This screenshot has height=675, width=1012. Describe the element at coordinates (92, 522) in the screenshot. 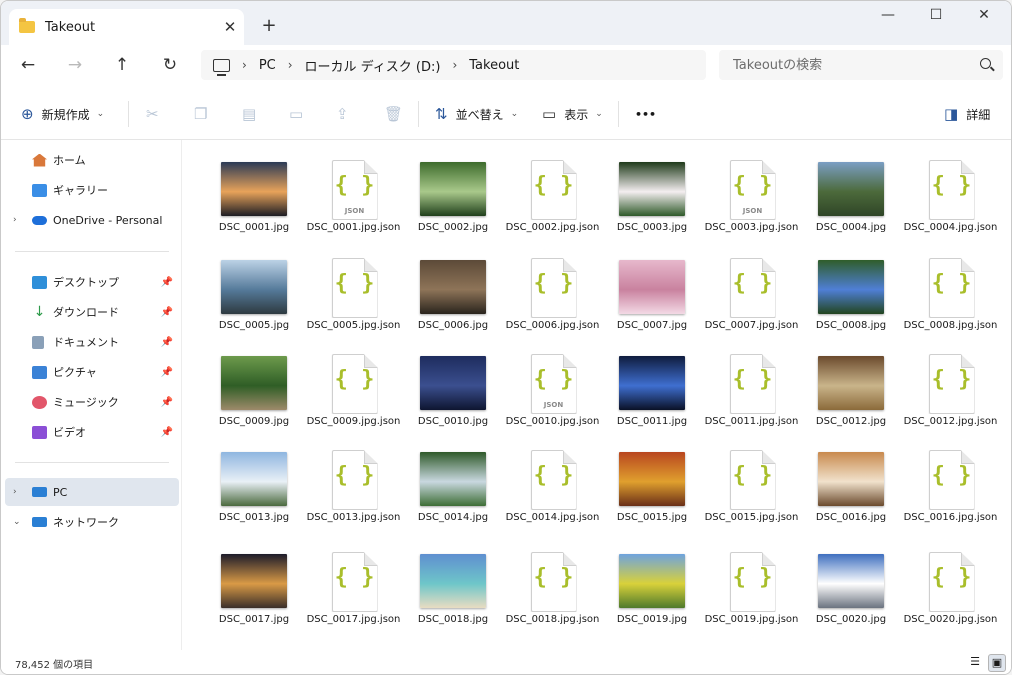

I see `sidebar-item-network: ⌄ ネットワーク` at that location.